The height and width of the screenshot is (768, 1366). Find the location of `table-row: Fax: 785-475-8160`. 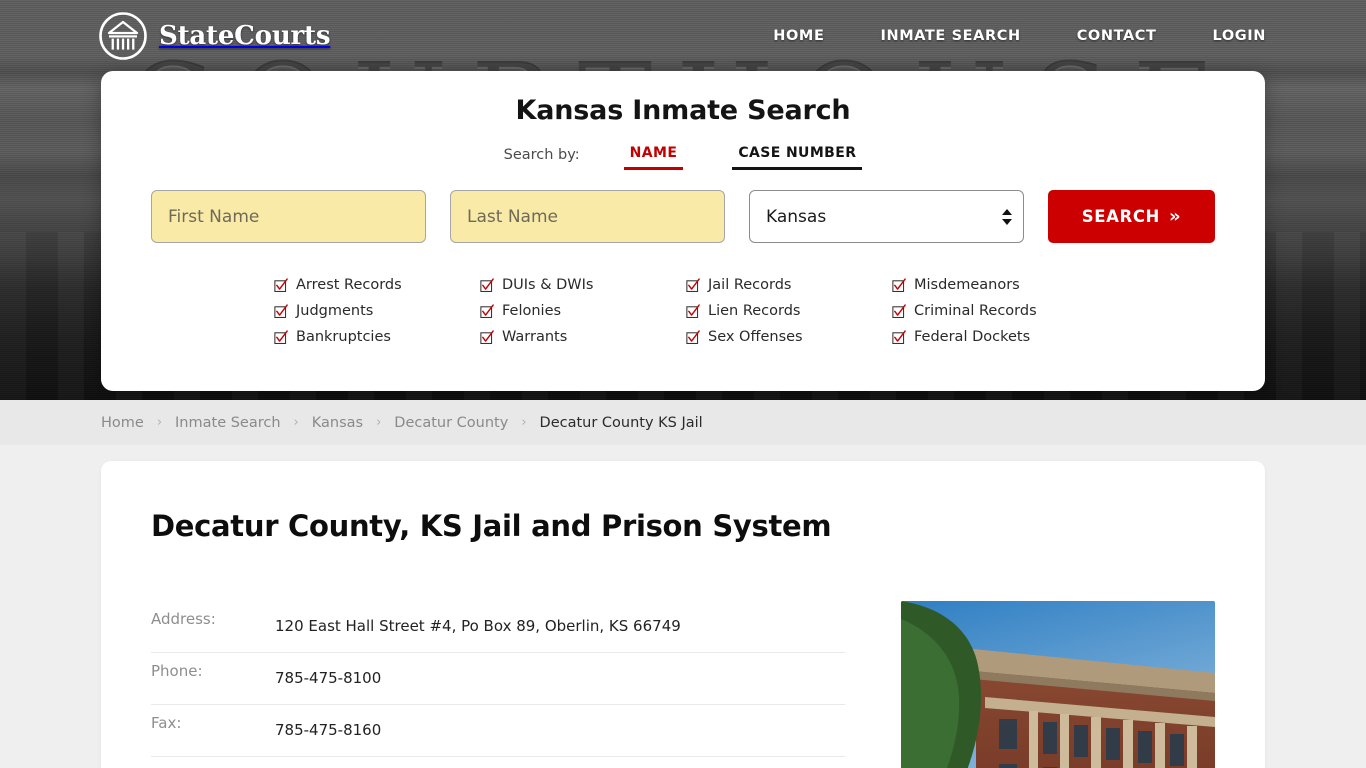

table-row: Fax: 785-475-8160 is located at coordinates (498, 730).